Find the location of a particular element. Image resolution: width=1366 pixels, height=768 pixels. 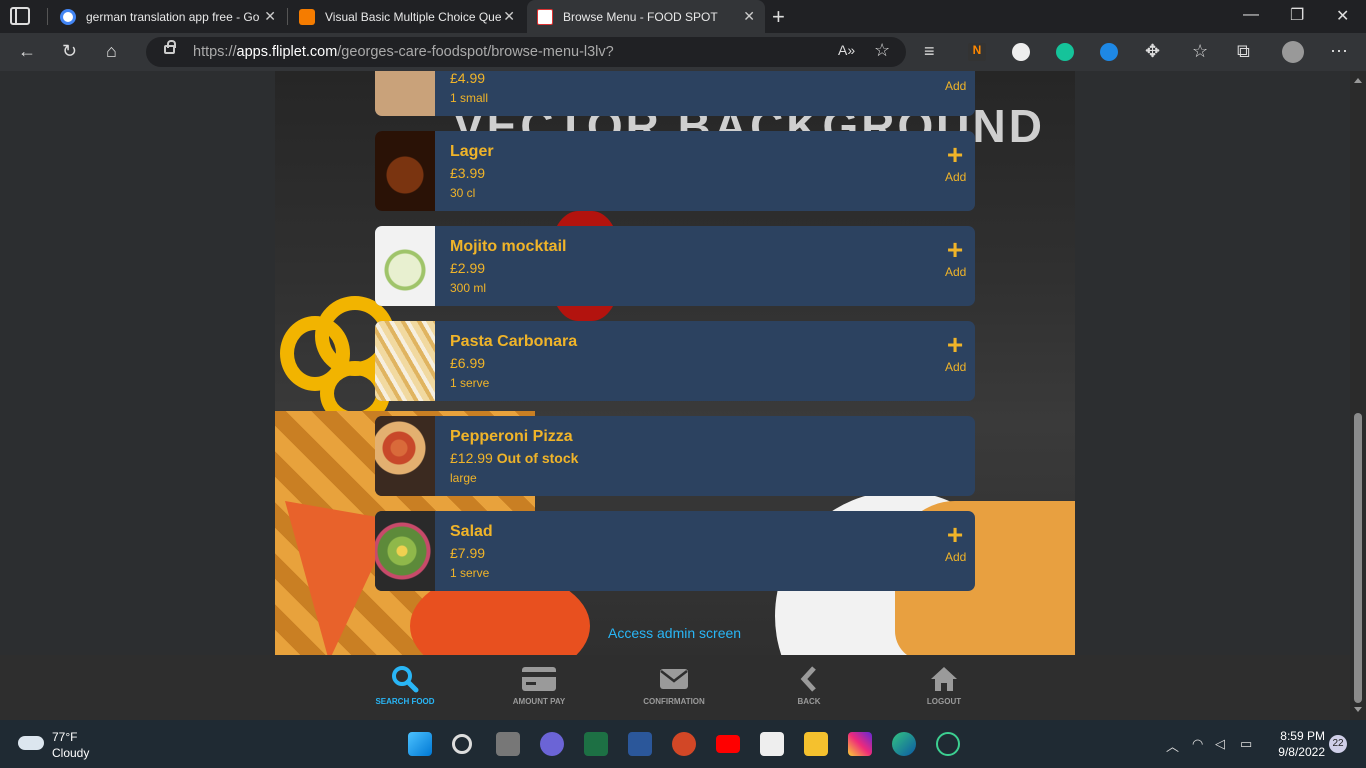

item-price: £2.99 is located at coordinates (468, 268).